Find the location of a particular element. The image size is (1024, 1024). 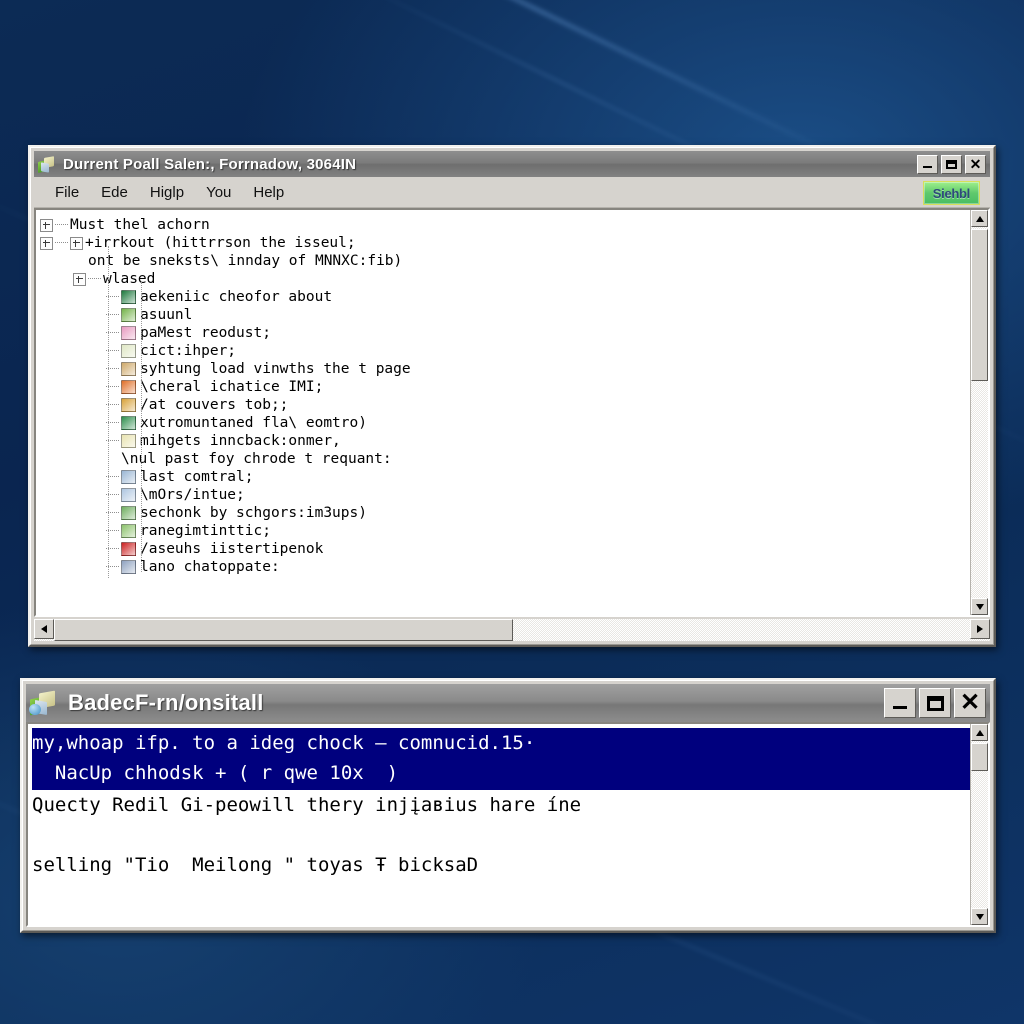

tree-item-label: paMest reodust; is located at coordinates (205, 333).